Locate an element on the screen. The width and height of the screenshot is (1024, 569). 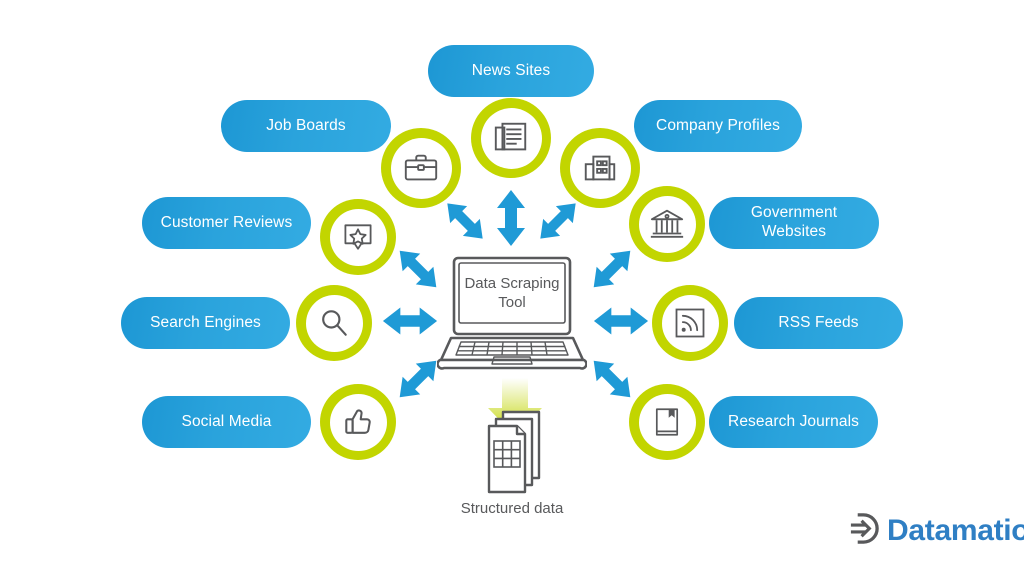
source-label-rss-feeds: RSS Feeds is located at coordinates (818, 322).